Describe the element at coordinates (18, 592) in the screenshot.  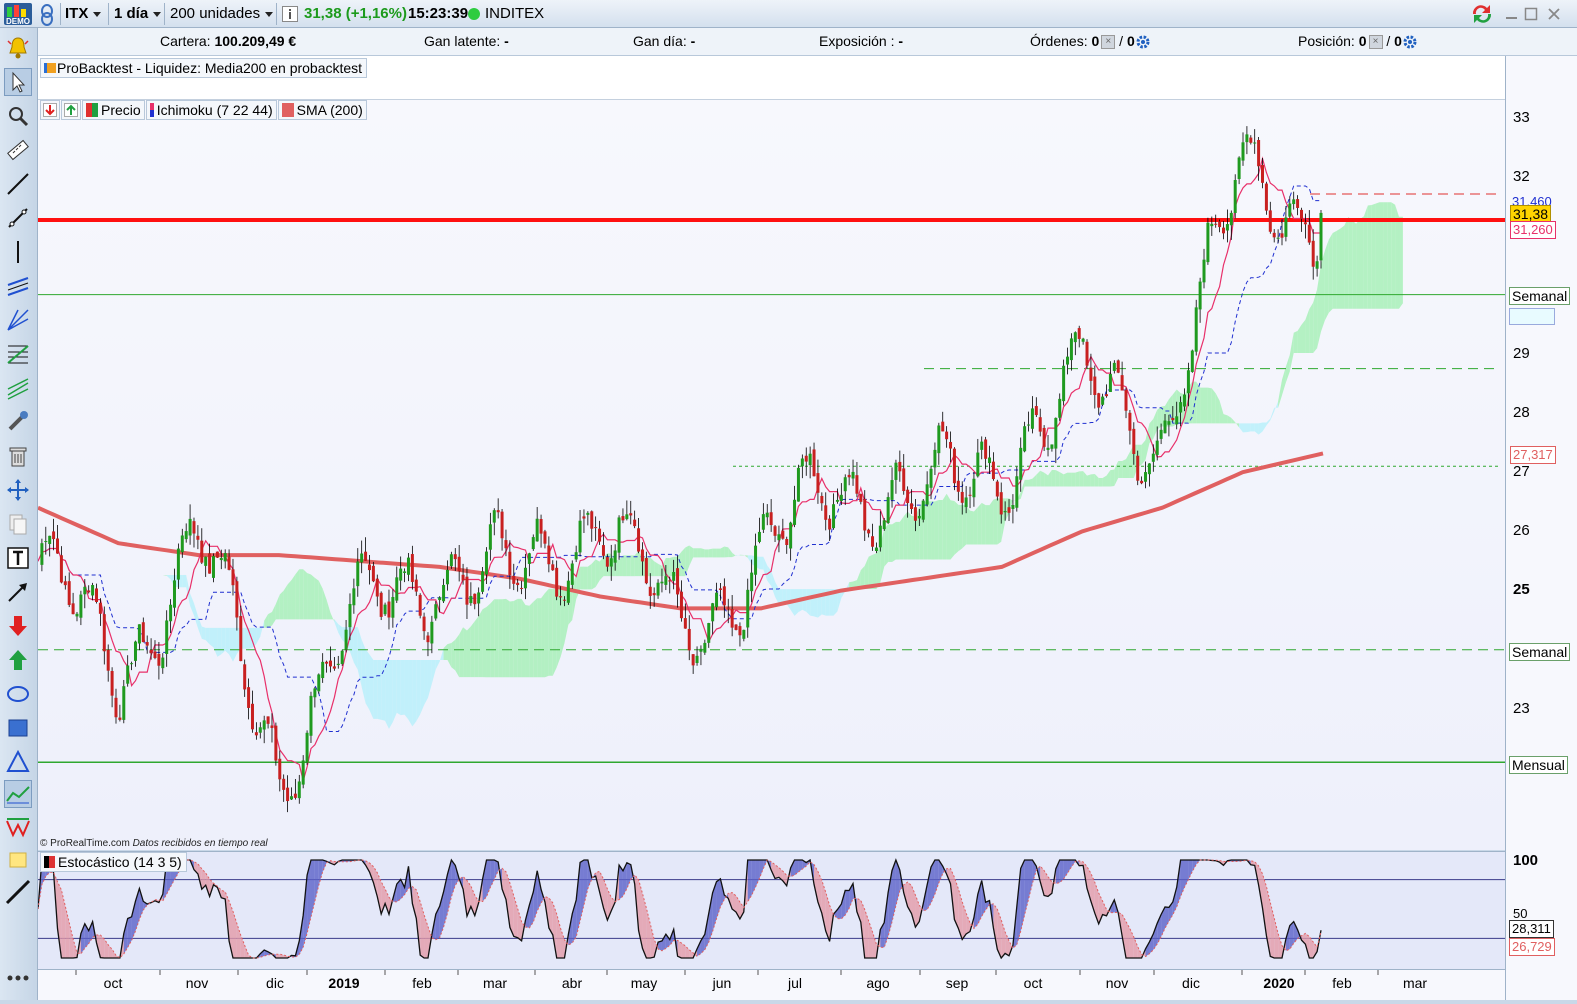
I see `arrow-tool-icon` at that location.